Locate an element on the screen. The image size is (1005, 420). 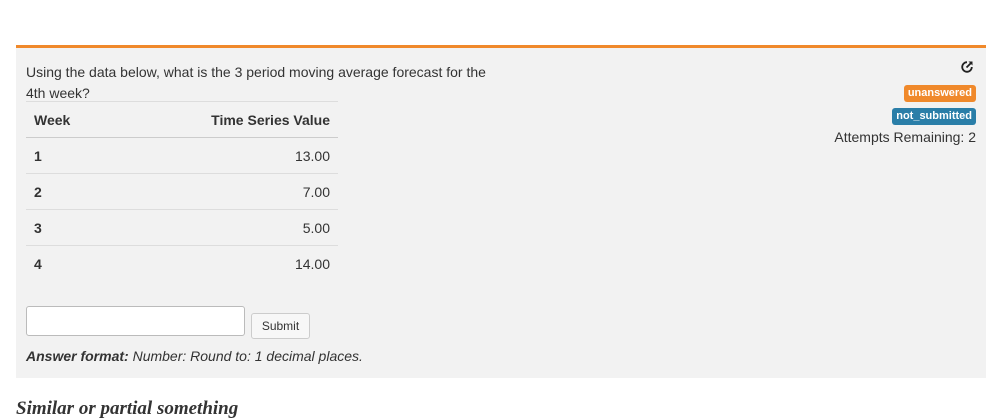
share-row is located at coordinates (905, 68).